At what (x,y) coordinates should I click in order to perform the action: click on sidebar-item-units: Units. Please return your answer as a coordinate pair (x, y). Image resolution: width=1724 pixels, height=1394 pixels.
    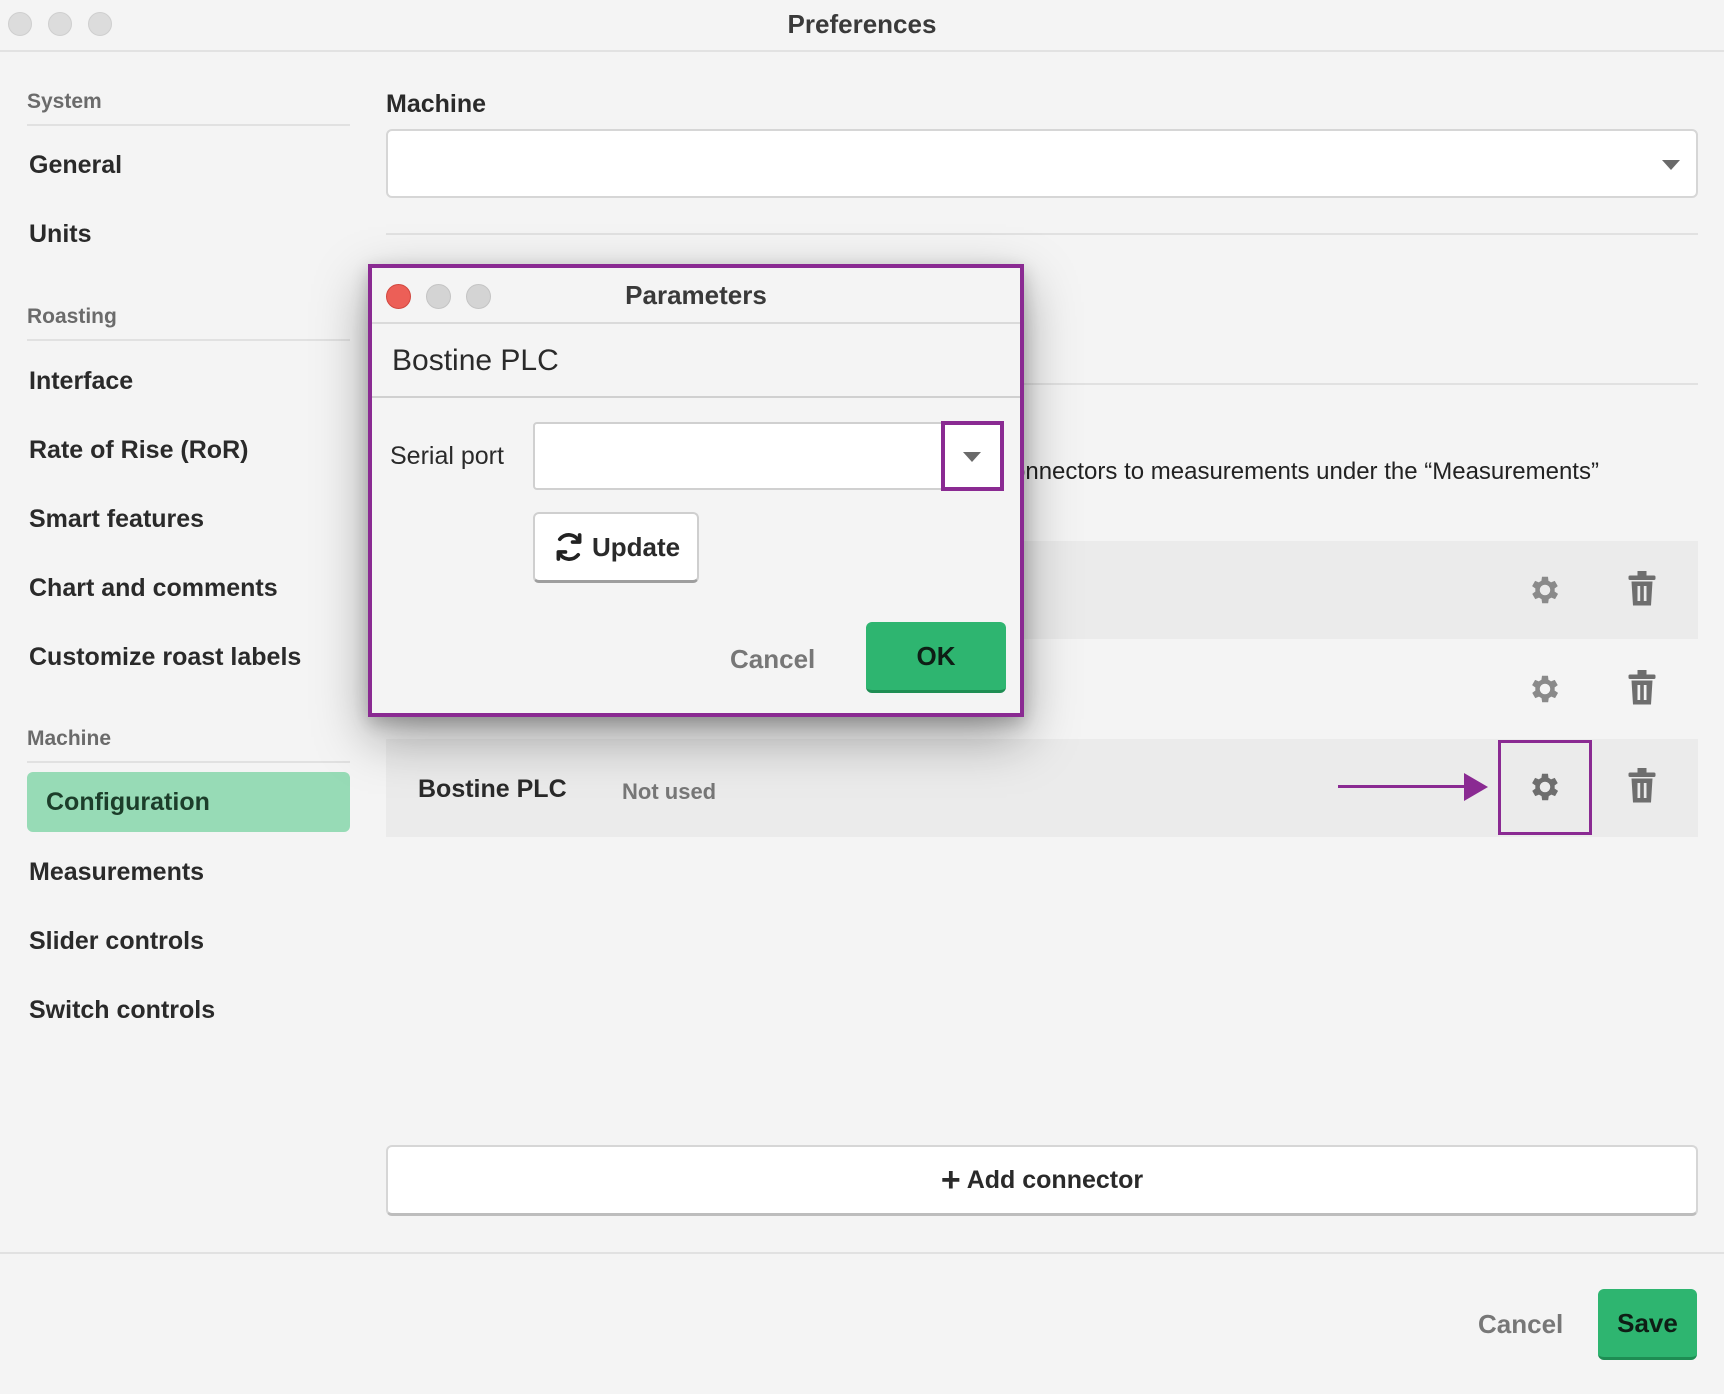
    Looking at the image, I should click on (60, 234).